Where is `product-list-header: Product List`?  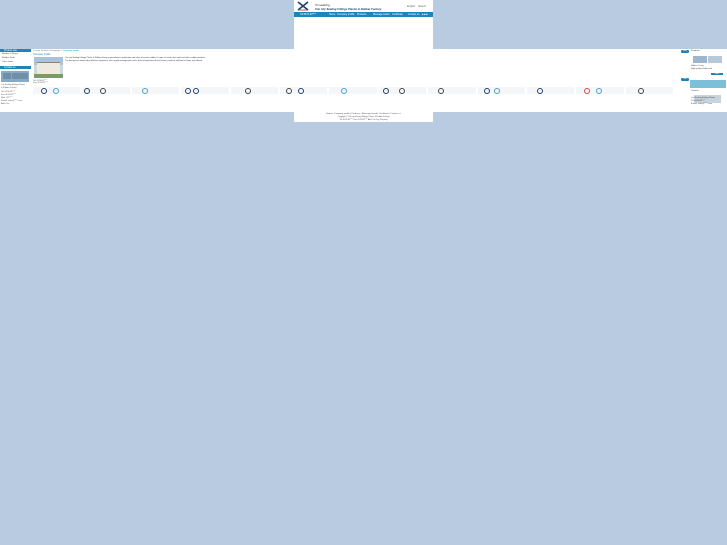
product-list-header: Product List is located at coordinates (15, 50).